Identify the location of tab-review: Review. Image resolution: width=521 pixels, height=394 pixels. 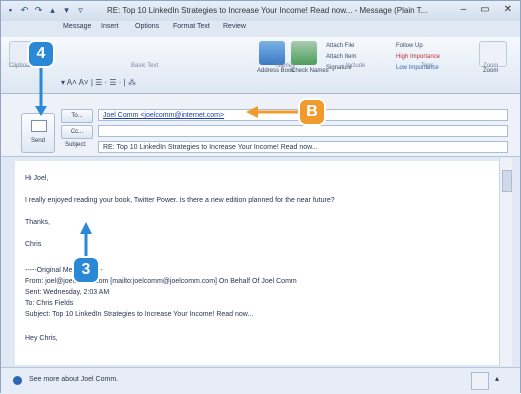
(234, 26).